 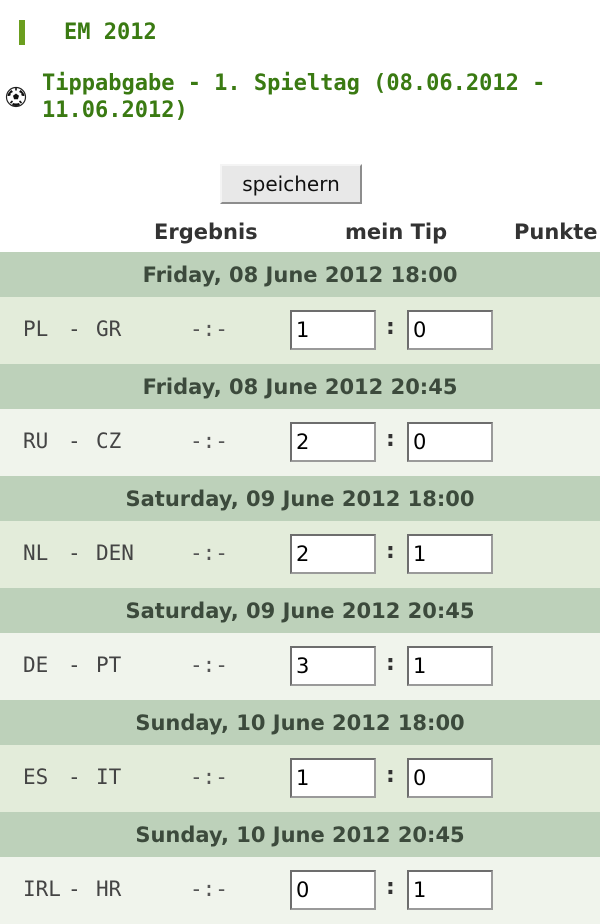 I want to click on match-row: PL-GR -:-:, so click(x=300, y=330).